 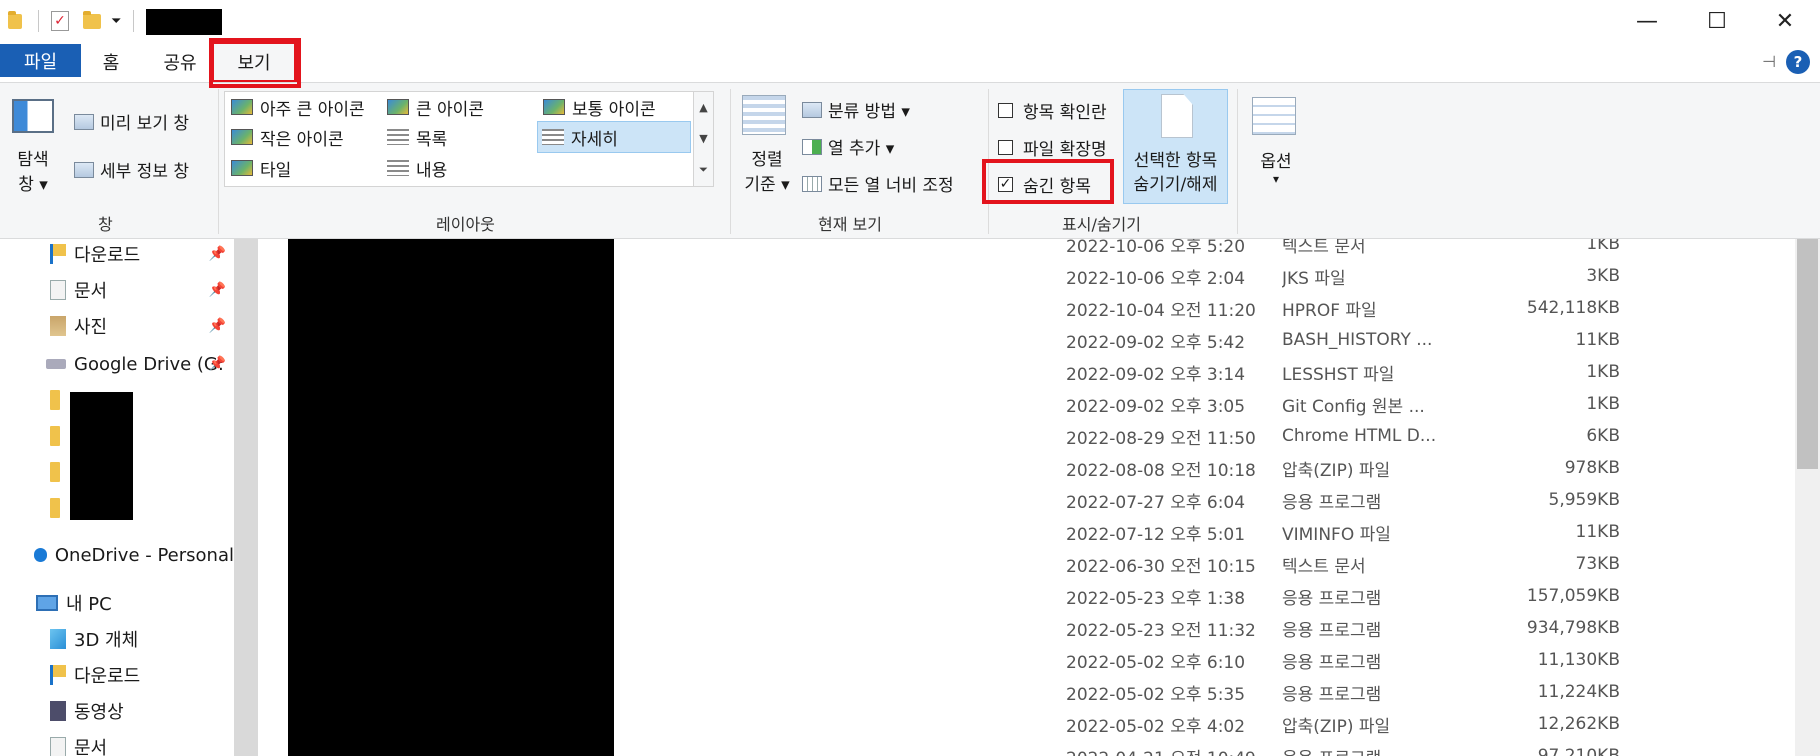 I want to click on item-checkboxes-checkbox, so click(x=1005, y=110).